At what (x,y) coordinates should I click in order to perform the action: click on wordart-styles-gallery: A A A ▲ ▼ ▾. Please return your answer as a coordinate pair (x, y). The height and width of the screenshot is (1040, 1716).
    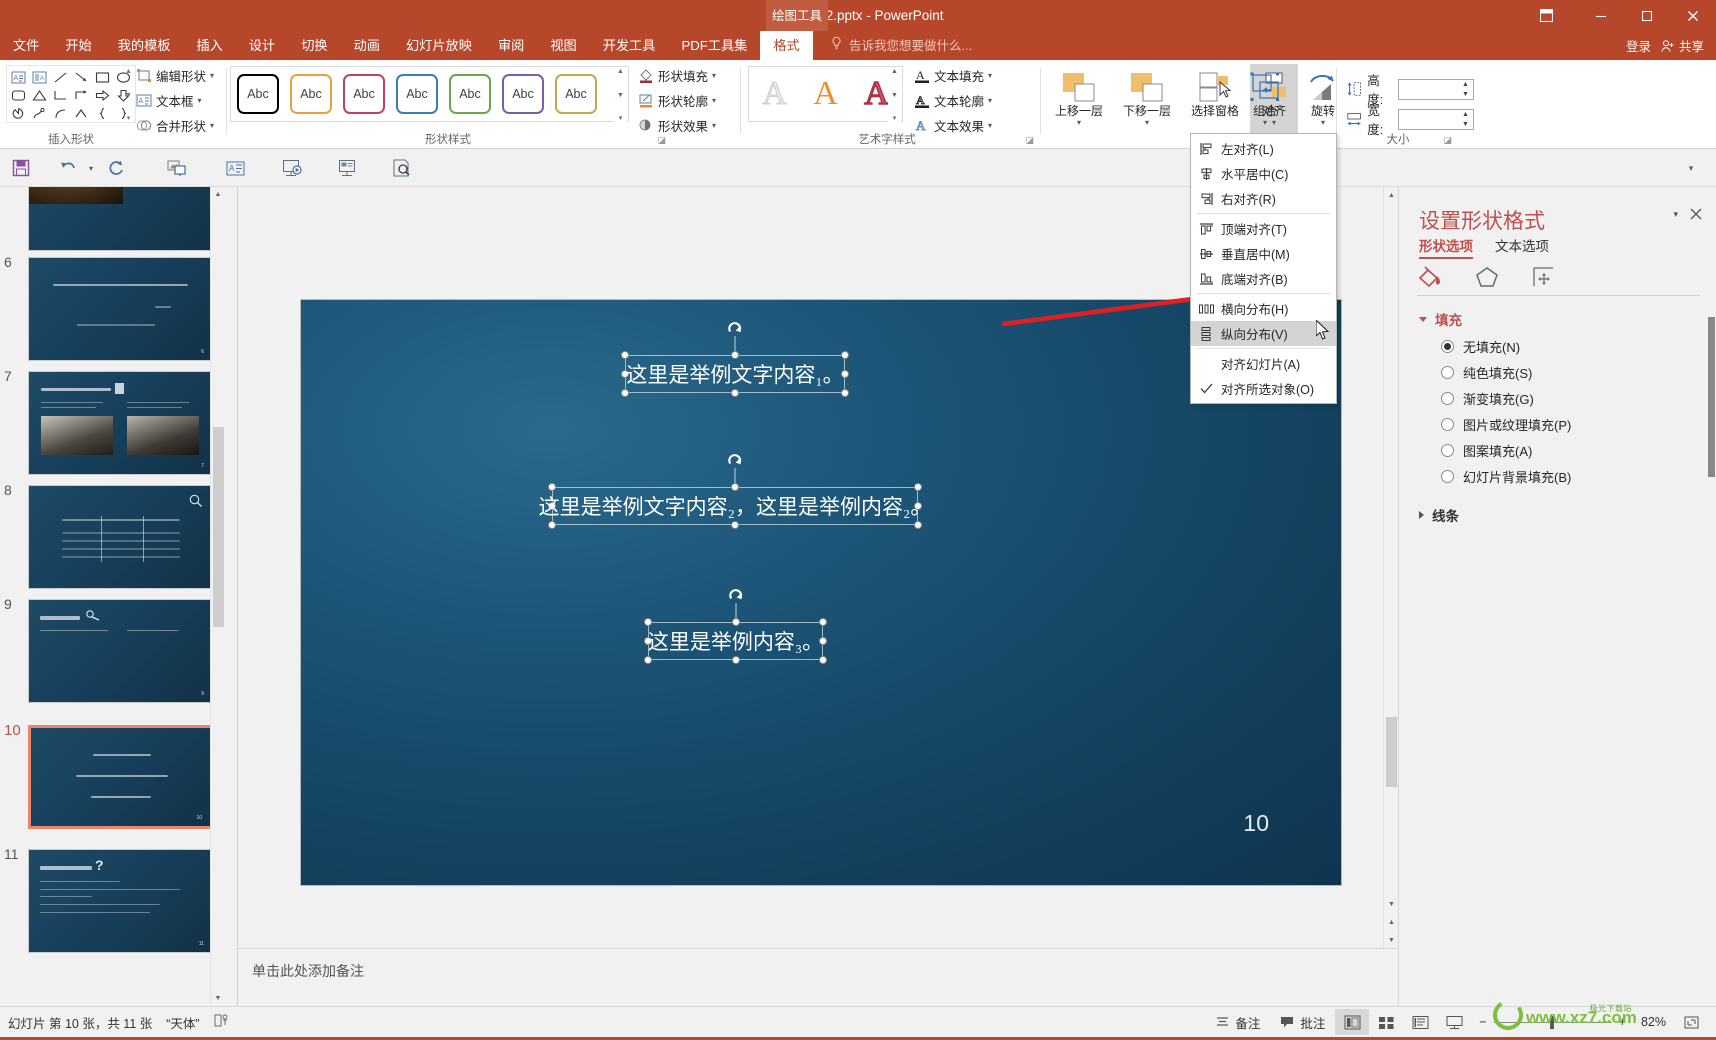
    Looking at the image, I should click on (825, 94).